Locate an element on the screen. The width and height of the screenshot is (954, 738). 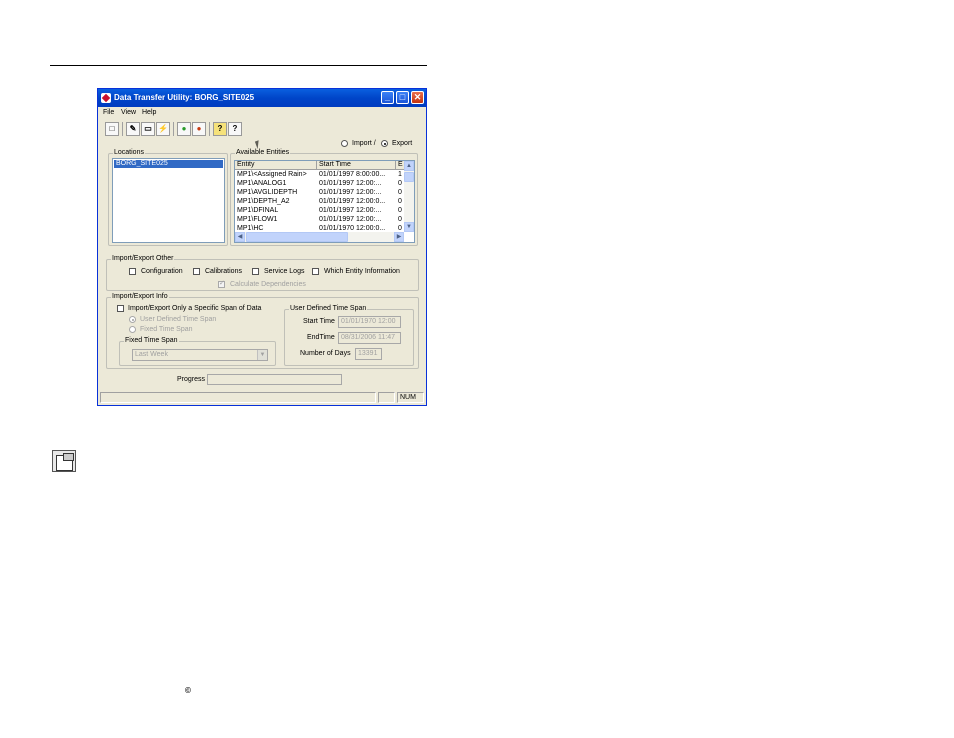
menu-bar: File View Help is located at coordinates (262, 113).